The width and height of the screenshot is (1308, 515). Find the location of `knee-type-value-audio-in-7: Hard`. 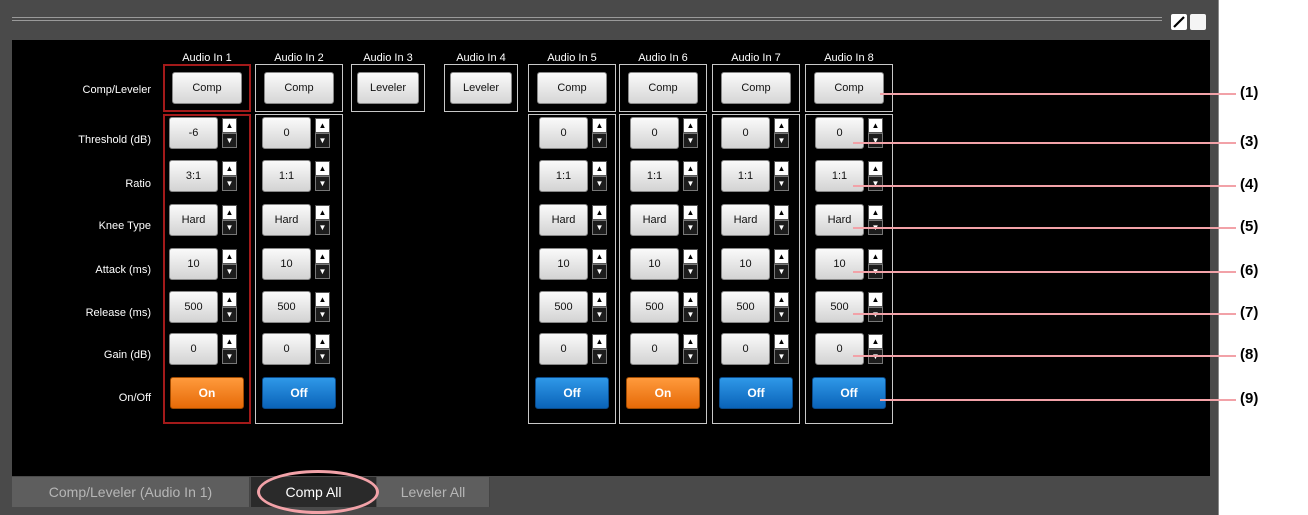

knee-type-value-audio-in-7: Hard is located at coordinates (745, 220).